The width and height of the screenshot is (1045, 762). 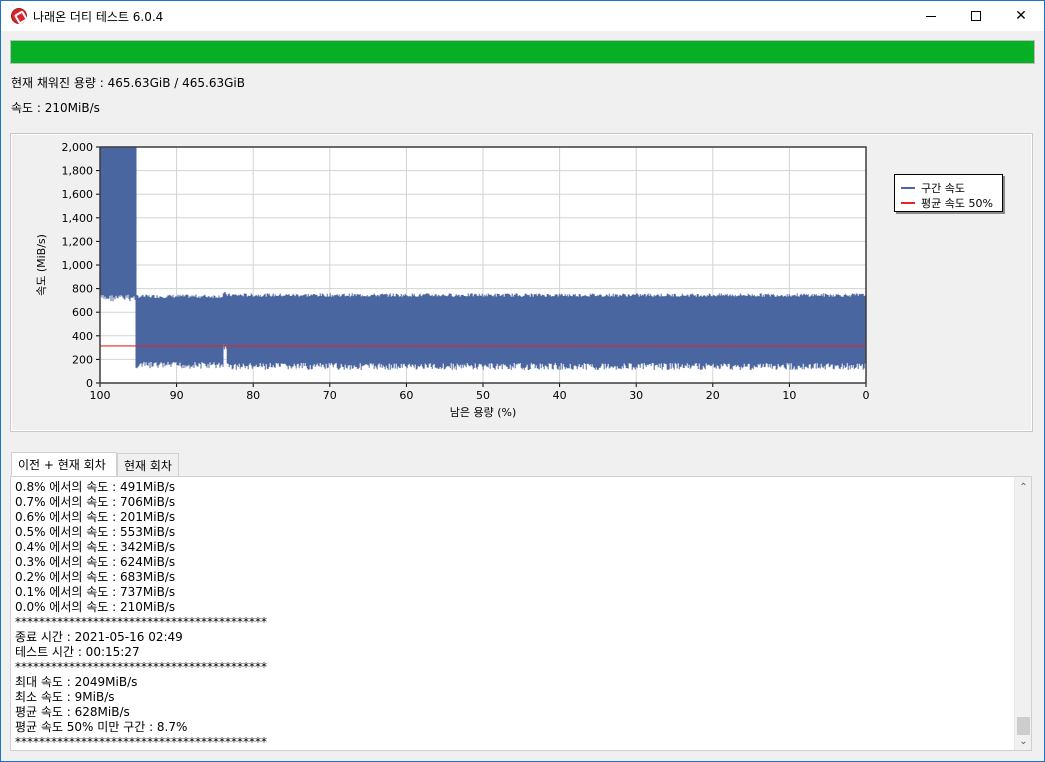 What do you see at coordinates (95, 502) in the screenshot?
I see `log-line: 0.7% 에서의 속도 : 706MiB/s` at bounding box center [95, 502].